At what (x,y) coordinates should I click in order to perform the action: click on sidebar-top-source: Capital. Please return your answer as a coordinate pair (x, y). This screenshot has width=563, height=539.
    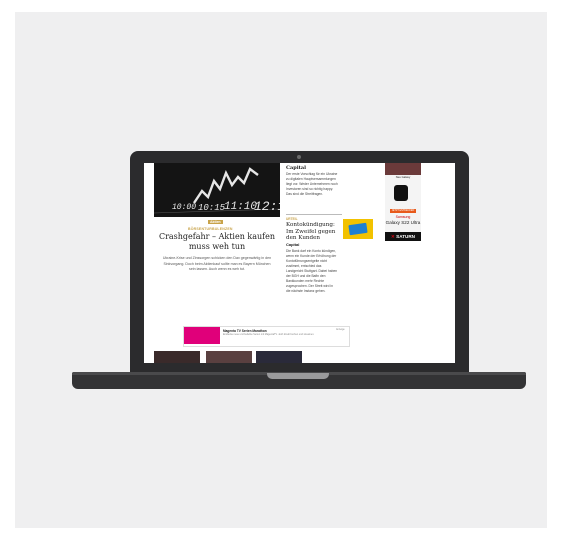
    Looking at the image, I should click on (296, 168).